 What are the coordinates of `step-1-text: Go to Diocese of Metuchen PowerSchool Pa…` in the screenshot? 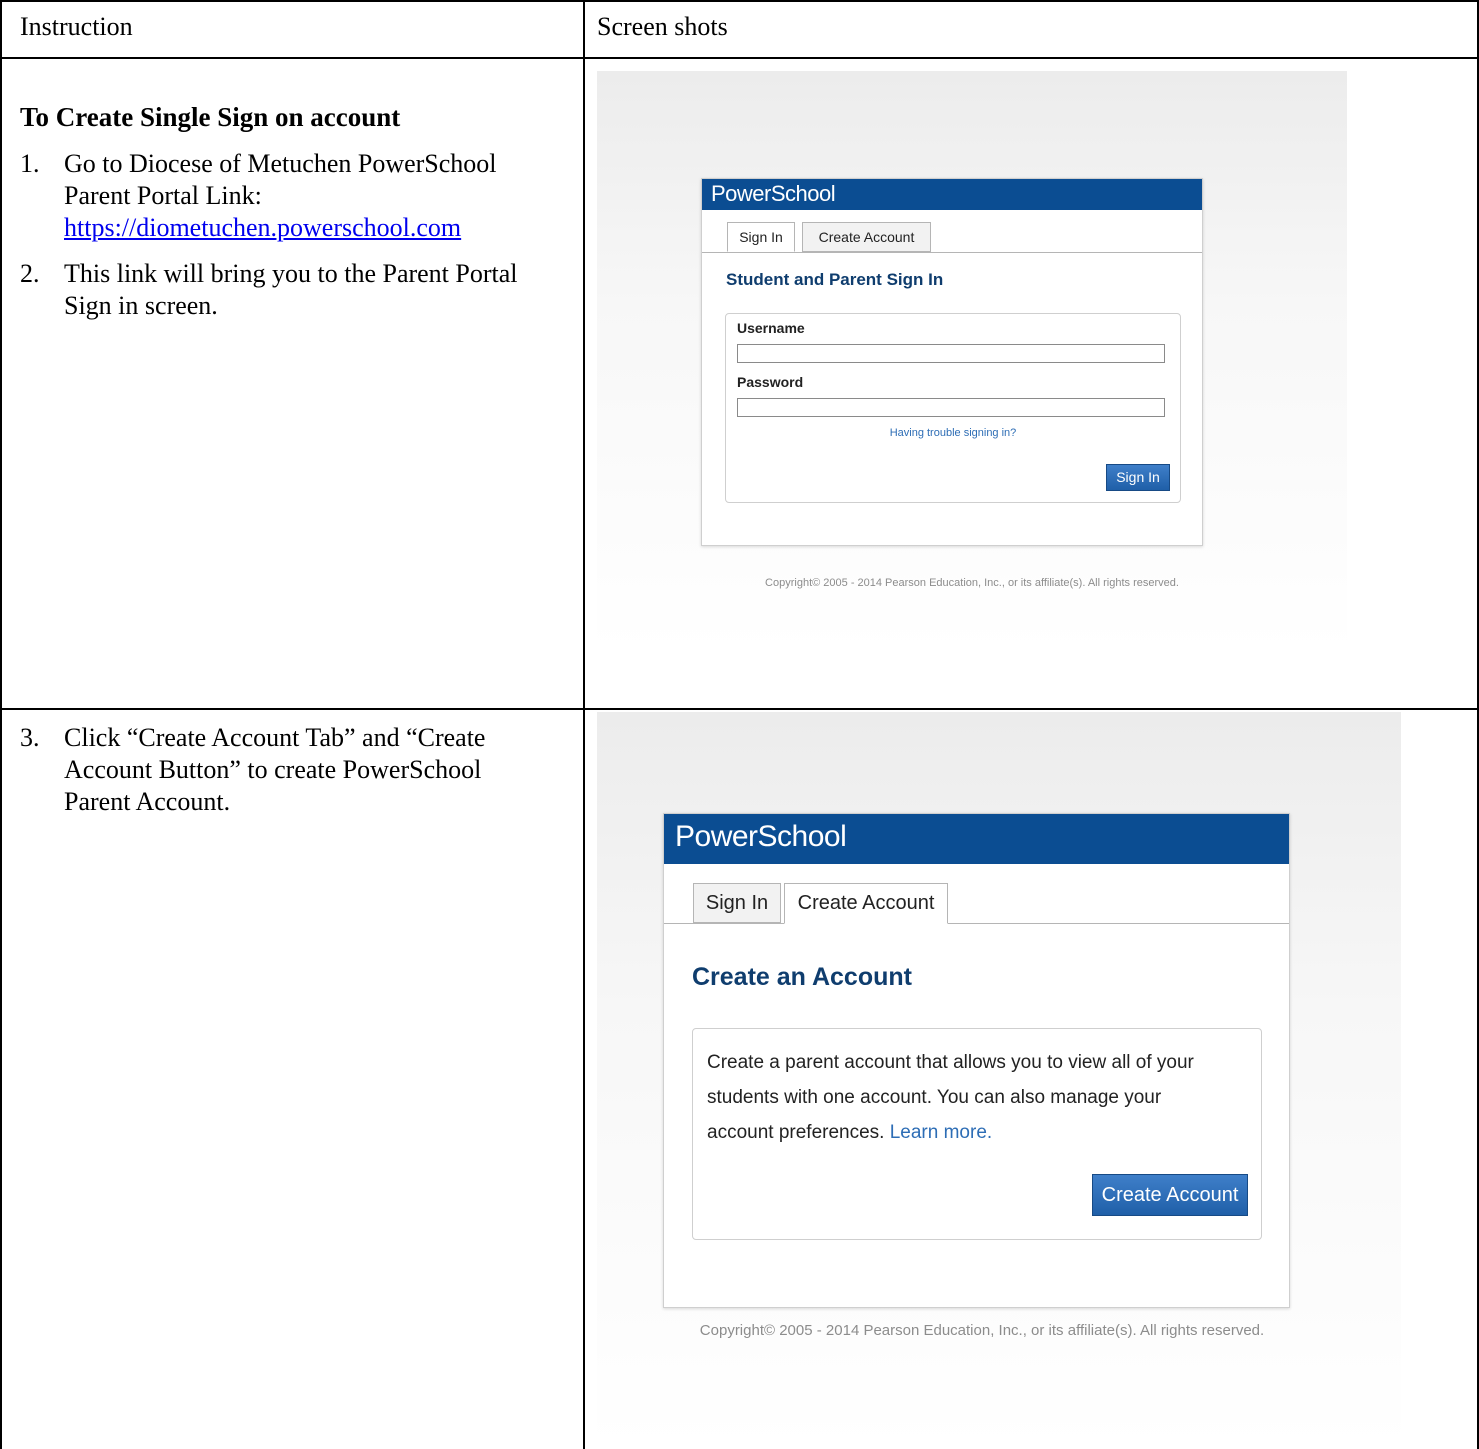 It's located at (280, 179).